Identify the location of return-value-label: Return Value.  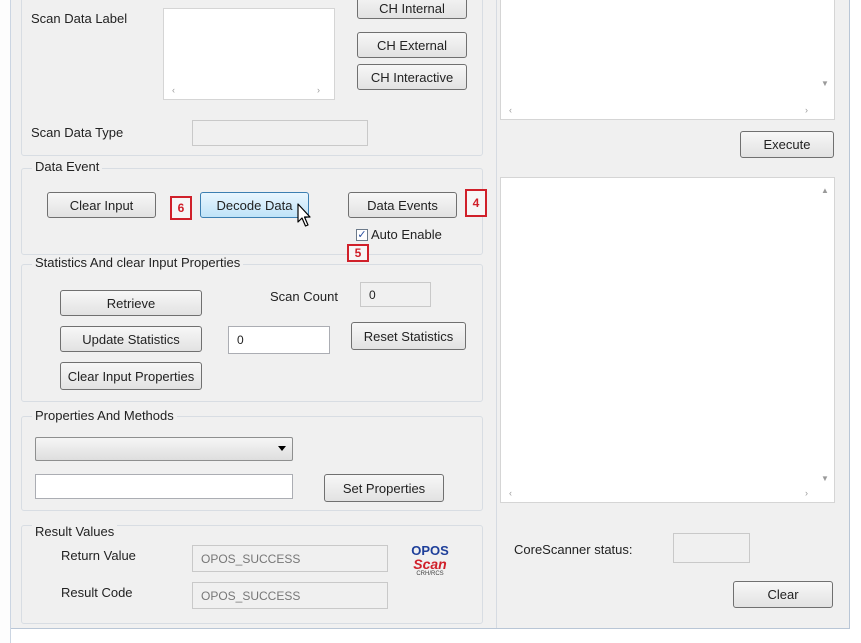
(98, 555).